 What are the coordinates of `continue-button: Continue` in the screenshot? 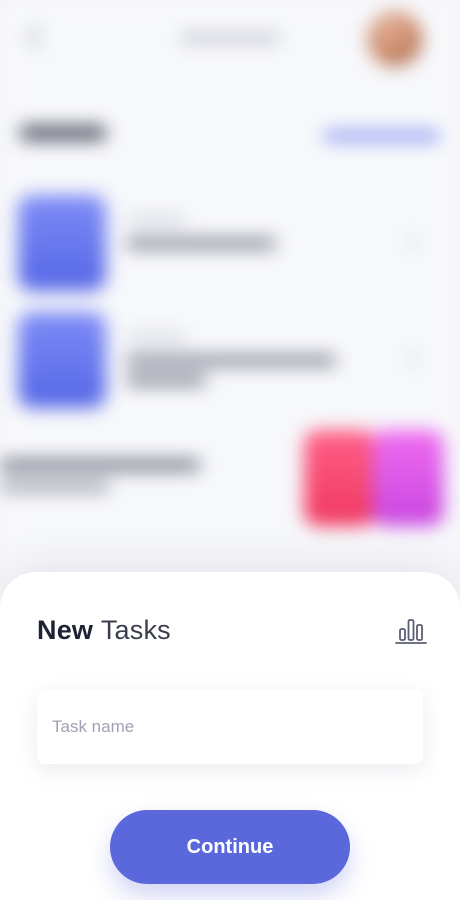 It's located at (230, 847).